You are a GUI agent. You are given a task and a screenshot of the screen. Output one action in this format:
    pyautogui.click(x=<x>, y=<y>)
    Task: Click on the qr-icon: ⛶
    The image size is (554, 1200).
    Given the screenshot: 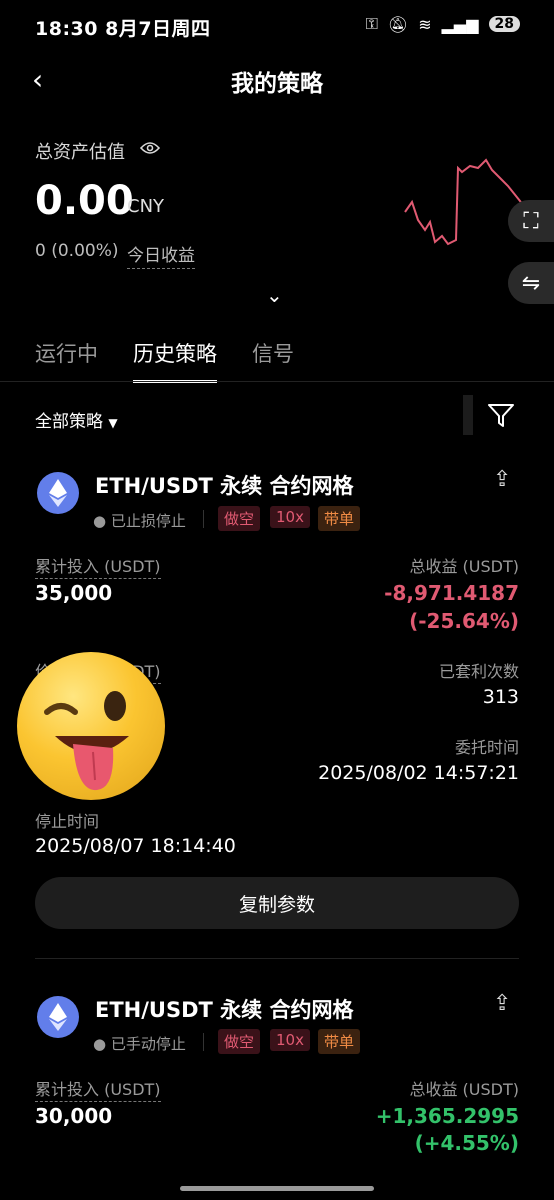 What is the action you would take?
    pyautogui.click(x=531, y=221)
    